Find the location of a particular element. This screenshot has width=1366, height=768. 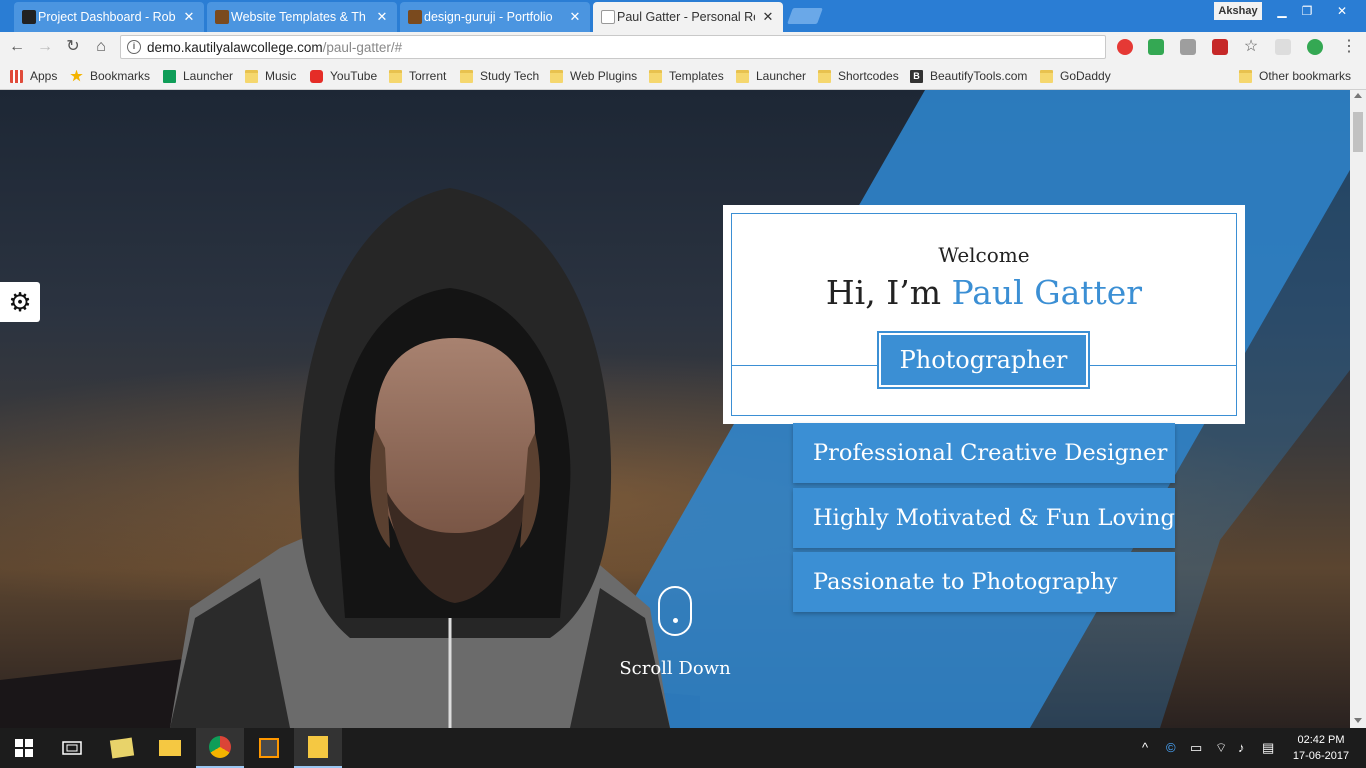

extension-gray-icon is located at coordinates (1188, 47).